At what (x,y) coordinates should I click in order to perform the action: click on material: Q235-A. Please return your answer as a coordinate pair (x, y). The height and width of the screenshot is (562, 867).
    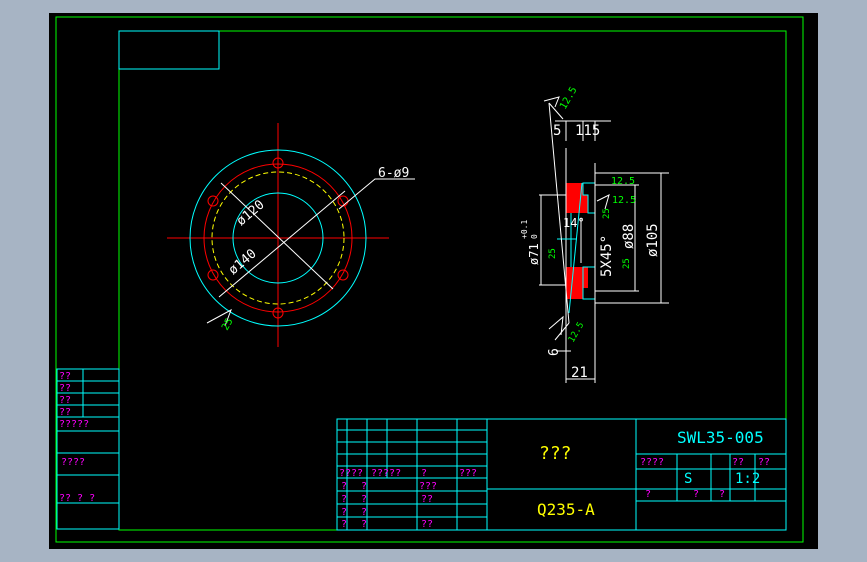
    Looking at the image, I should click on (566, 509).